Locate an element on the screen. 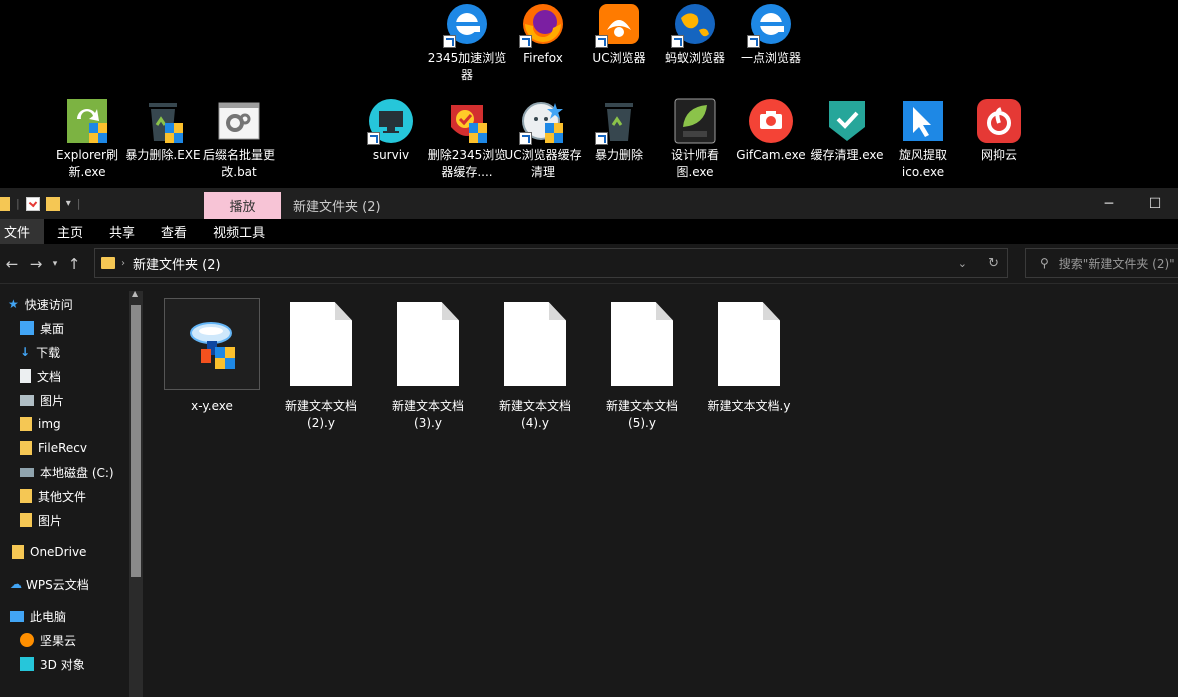 This screenshot has height=697, width=1178. file-item-doc: 新建文本文档.y is located at coordinates (749, 356).